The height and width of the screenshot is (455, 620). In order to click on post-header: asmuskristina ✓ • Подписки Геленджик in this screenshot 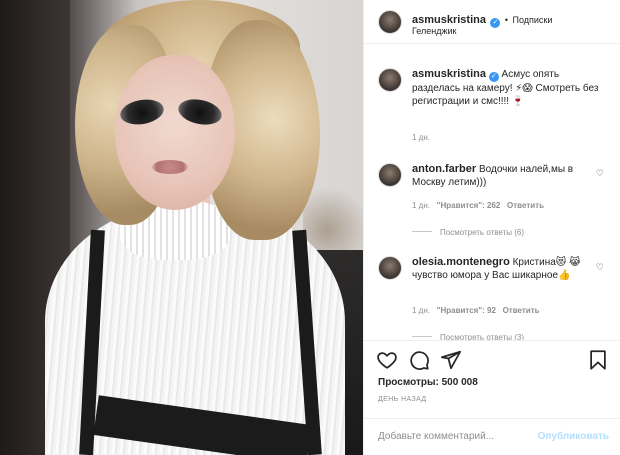, I will do `click(492, 22)`.